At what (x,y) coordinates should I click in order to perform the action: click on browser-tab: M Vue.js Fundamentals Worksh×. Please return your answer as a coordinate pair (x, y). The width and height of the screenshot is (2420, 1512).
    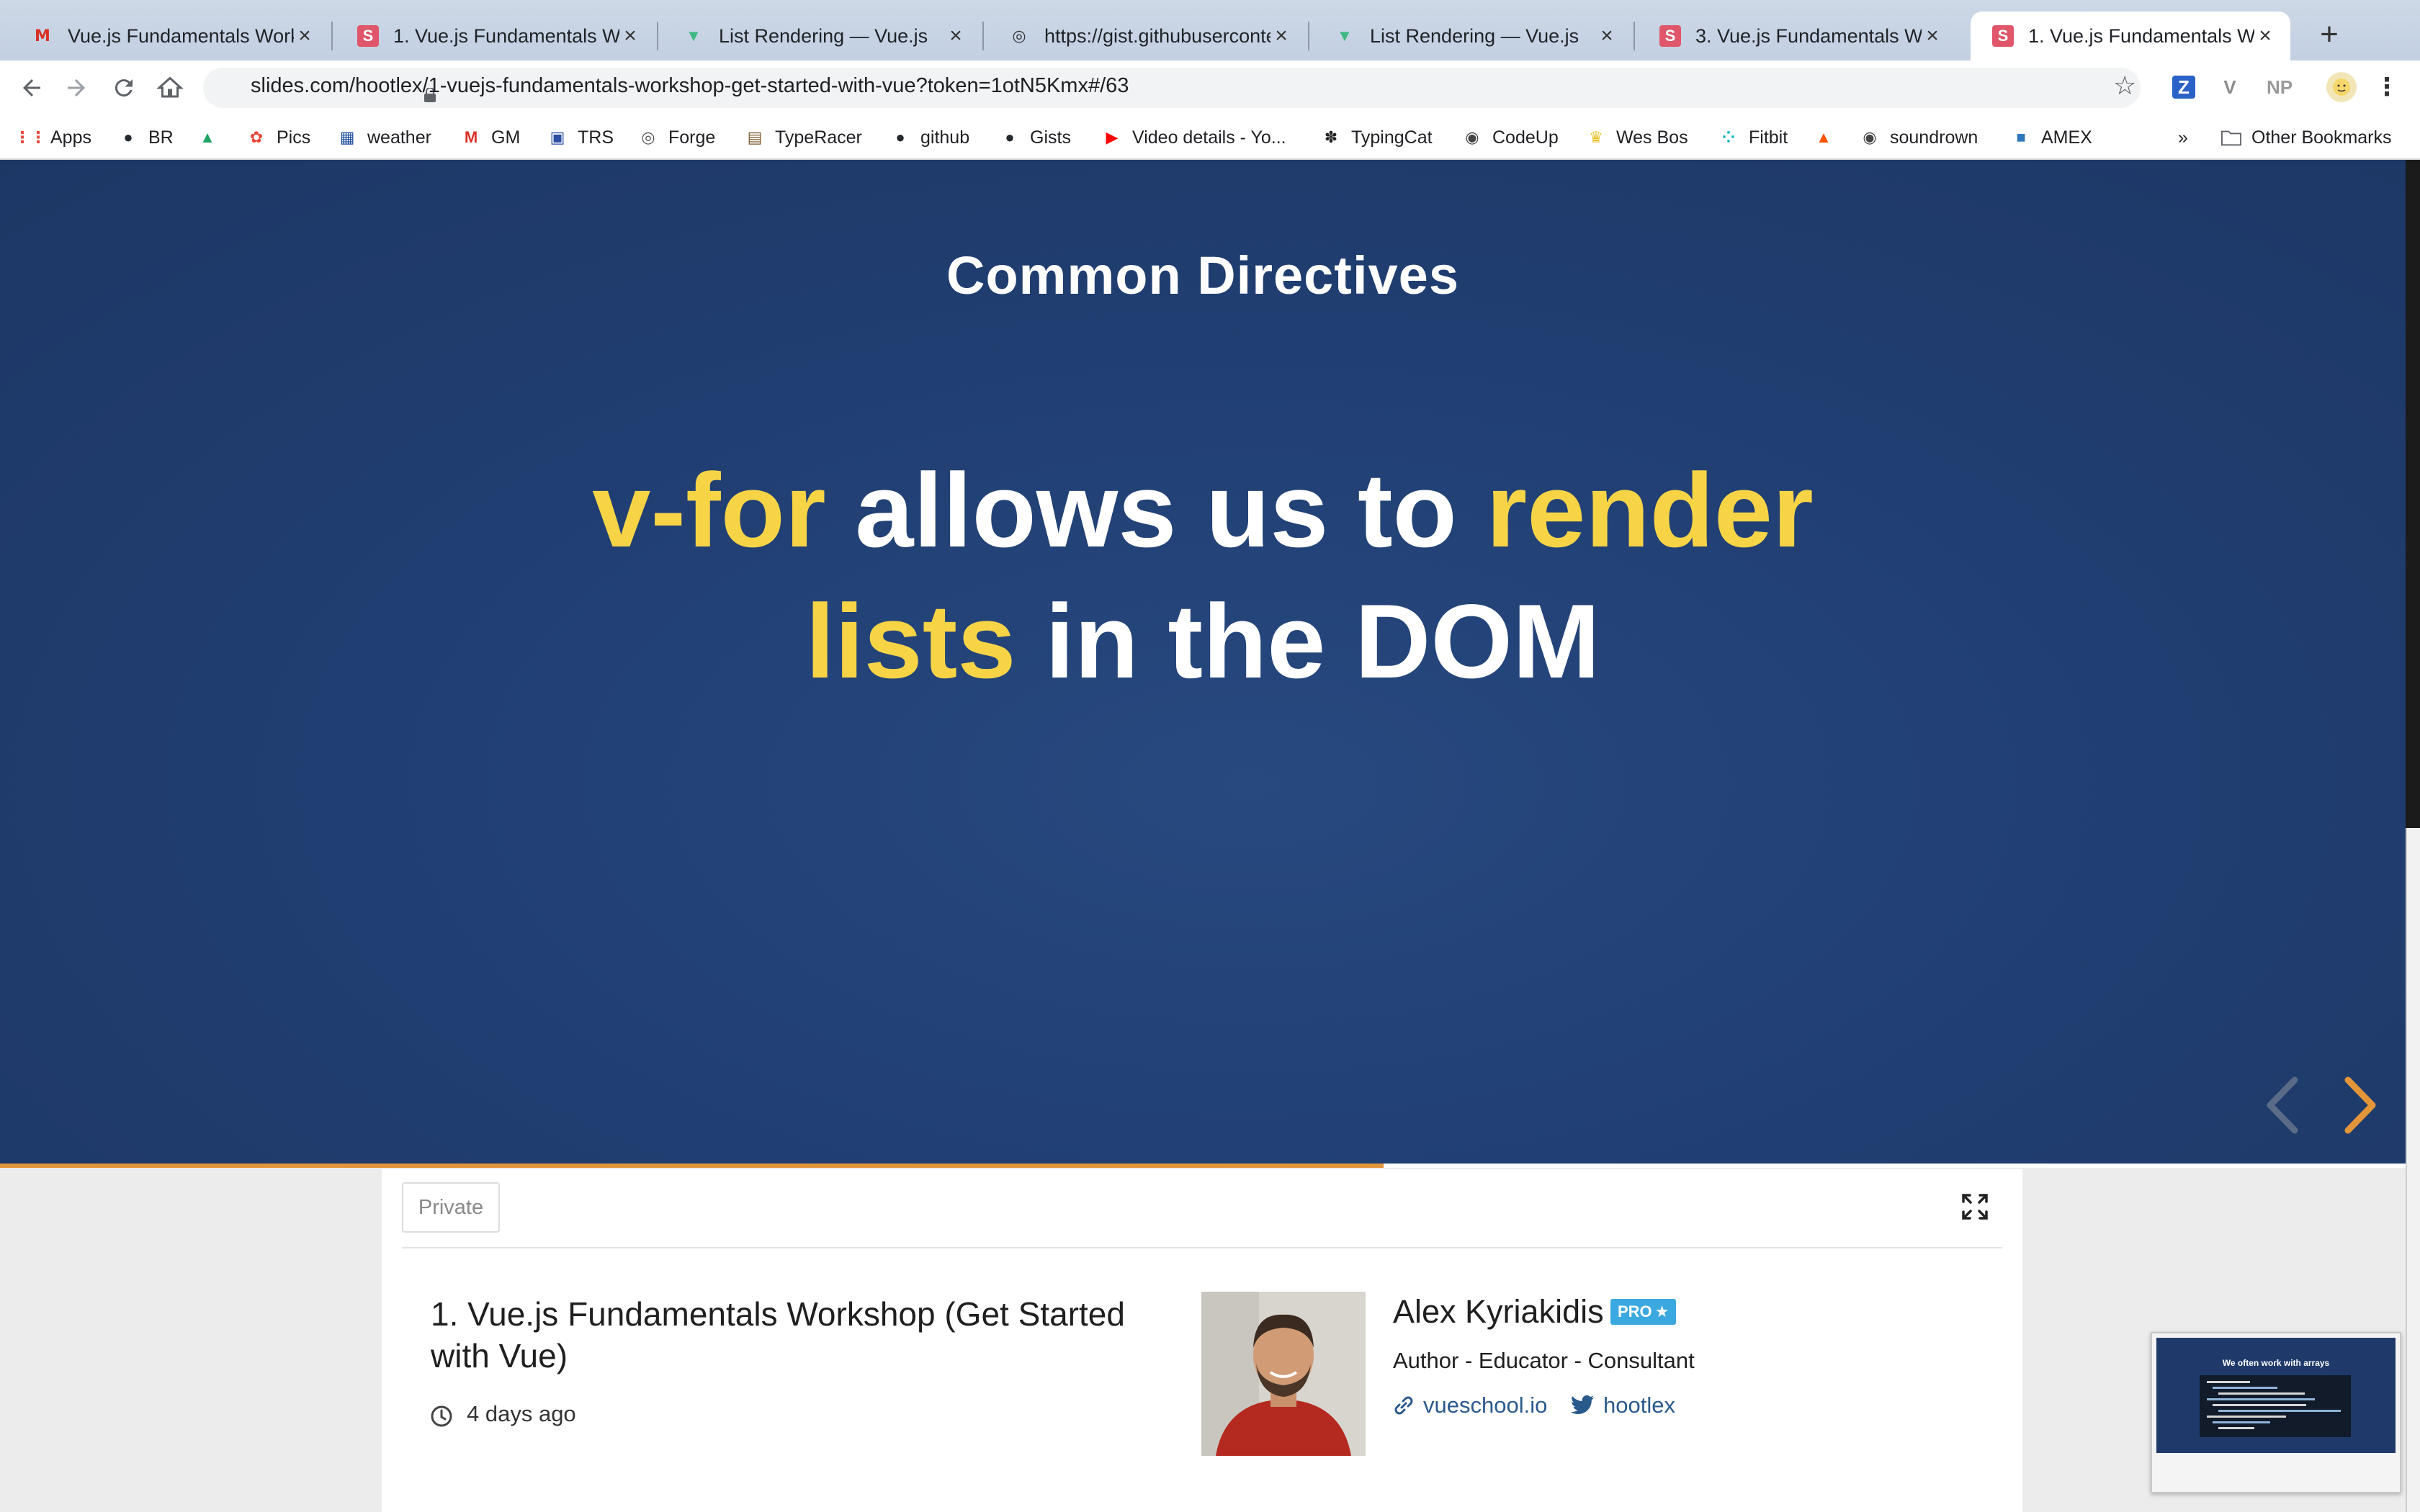
    Looking at the image, I should click on (170, 36).